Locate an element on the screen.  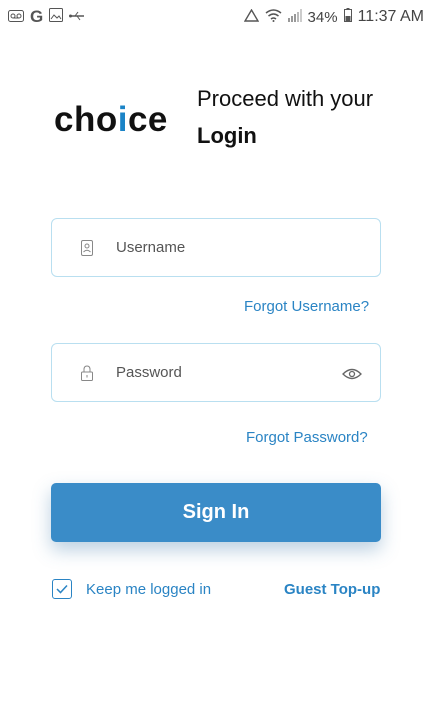
choice-logo: choice is located at coordinates (111, 120).